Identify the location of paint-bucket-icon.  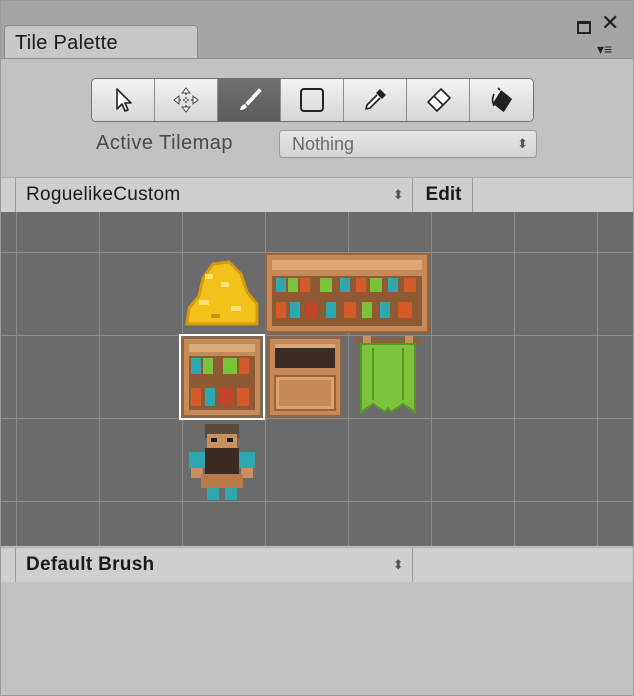
(501, 99).